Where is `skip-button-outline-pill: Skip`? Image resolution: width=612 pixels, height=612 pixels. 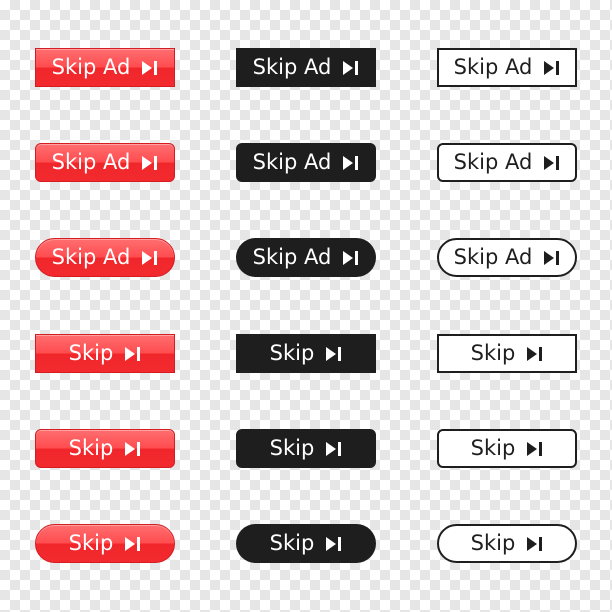 skip-button-outline-pill: Skip is located at coordinates (507, 543).